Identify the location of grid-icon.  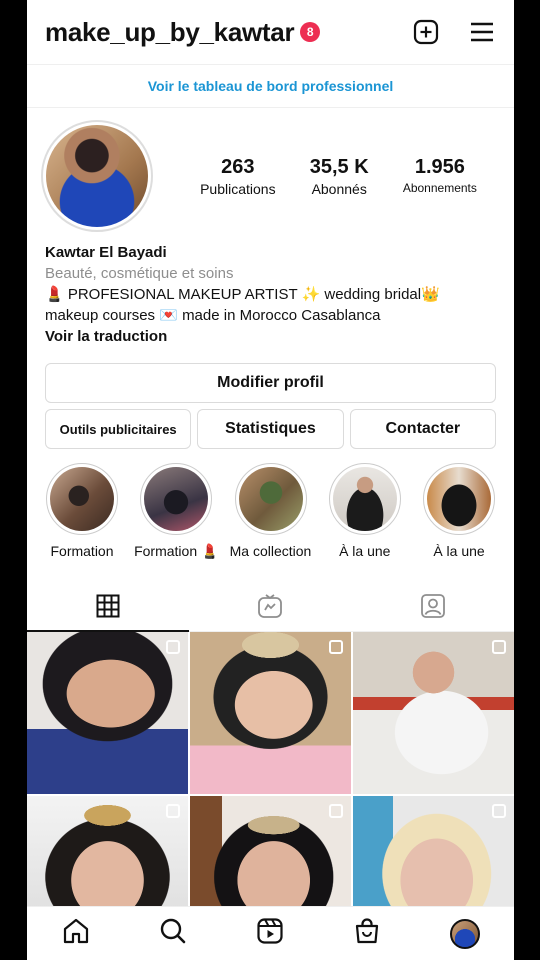
(108, 608).